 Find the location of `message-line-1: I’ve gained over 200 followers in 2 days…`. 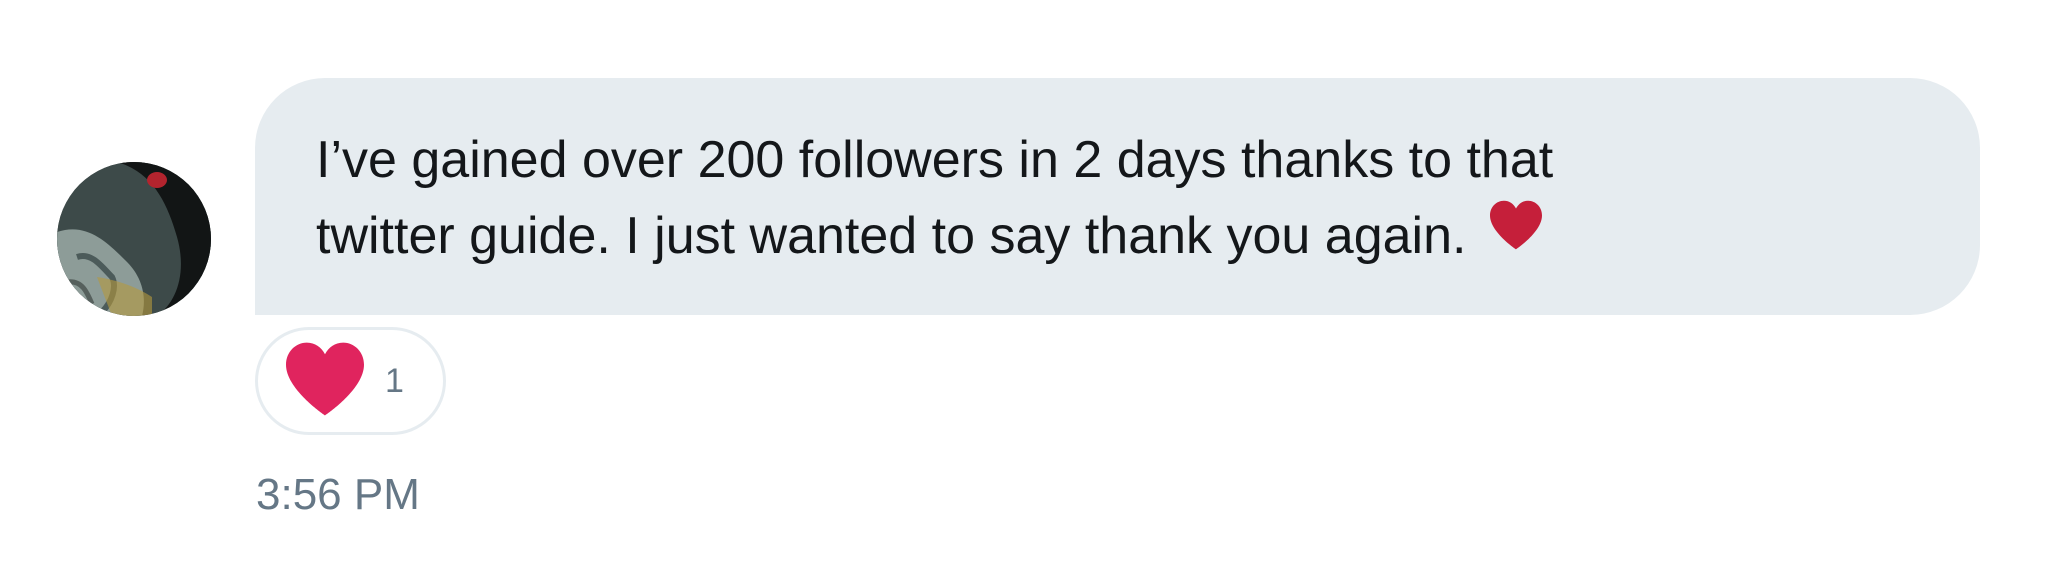

message-line-1: I’ve gained over 200 followers in 2 days… is located at coordinates (935, 160).